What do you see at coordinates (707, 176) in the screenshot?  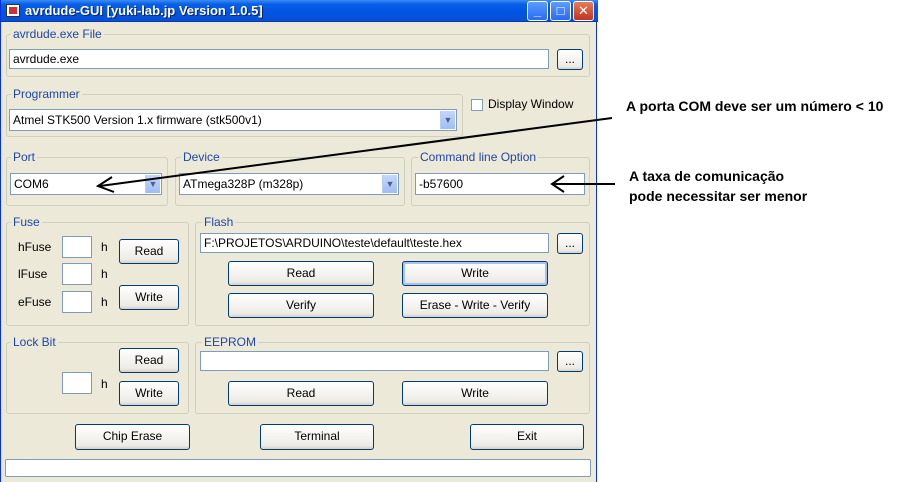 I see `baud-annotation-line1: A taxa de comunicação` at bounding box center [707, 176].